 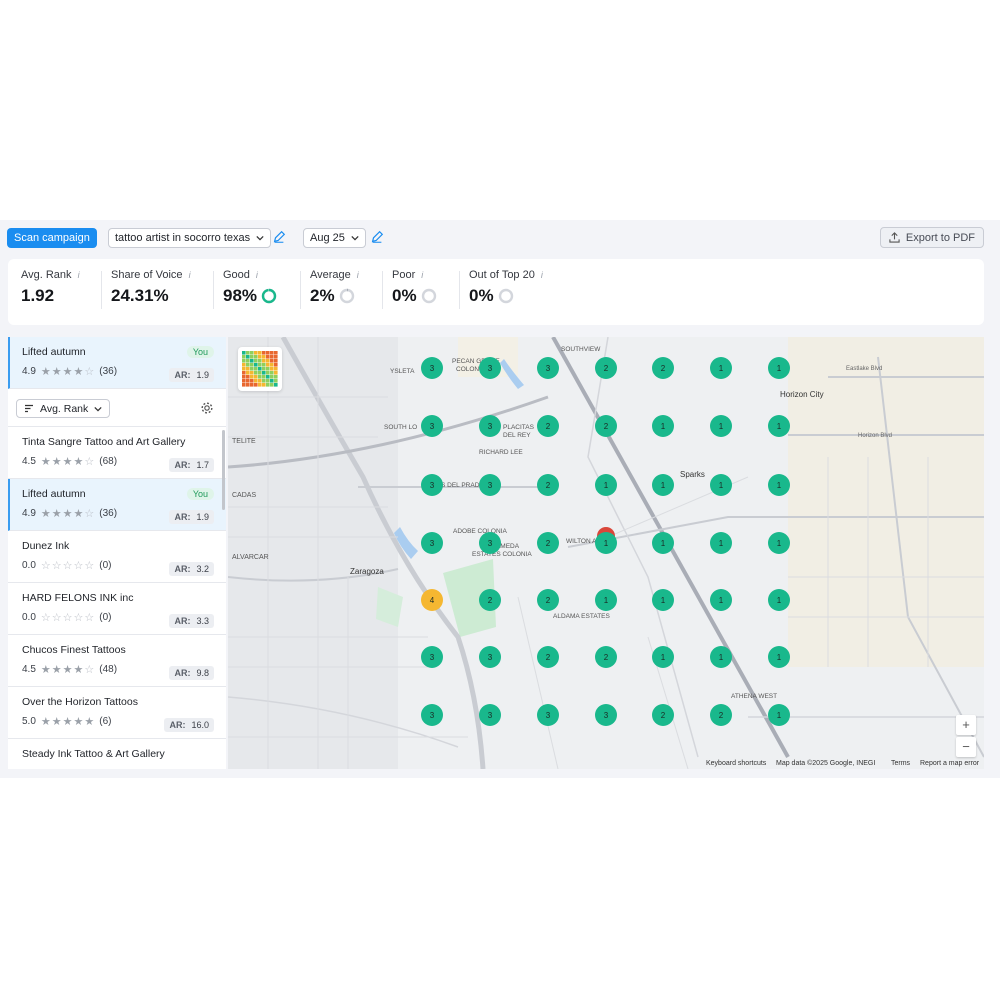 I want to click on metric-label: Avg. Rank, so click(x=46, y=275).